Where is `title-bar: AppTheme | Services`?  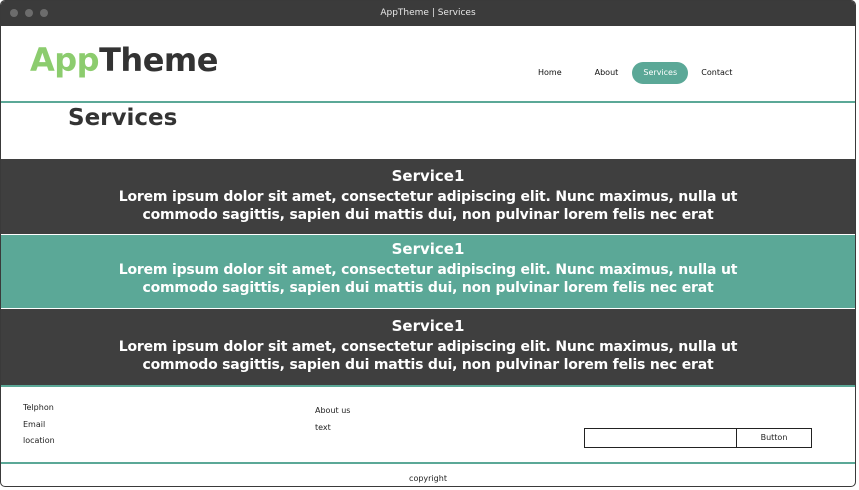
title-bar: AppTheme | Services is located at coordinates (428, 13).